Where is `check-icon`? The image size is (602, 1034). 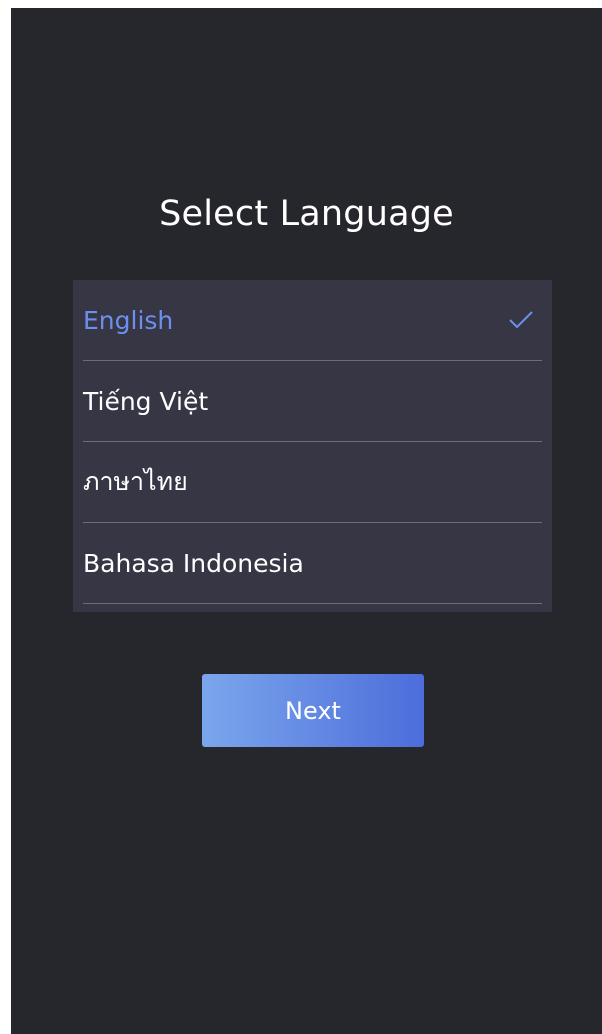 check-icon is located at coordinates (521, 320).